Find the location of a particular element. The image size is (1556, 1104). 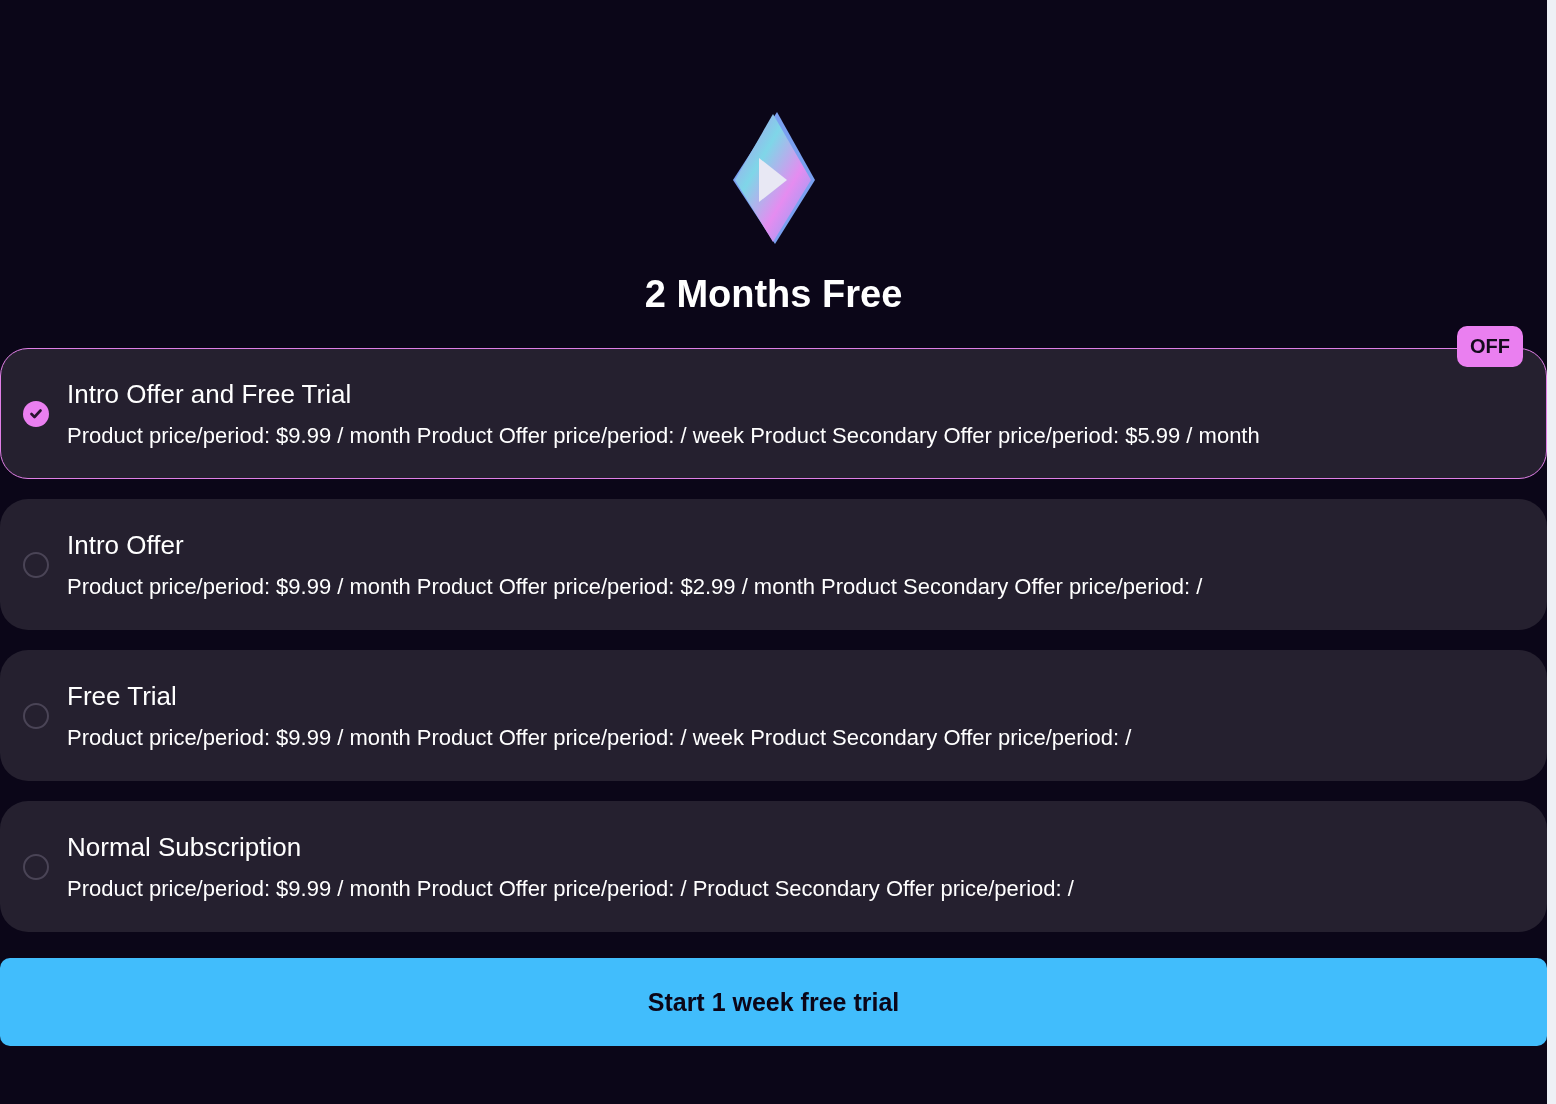

plan-name: Normal Subscription is located at coordinates (185, 846).